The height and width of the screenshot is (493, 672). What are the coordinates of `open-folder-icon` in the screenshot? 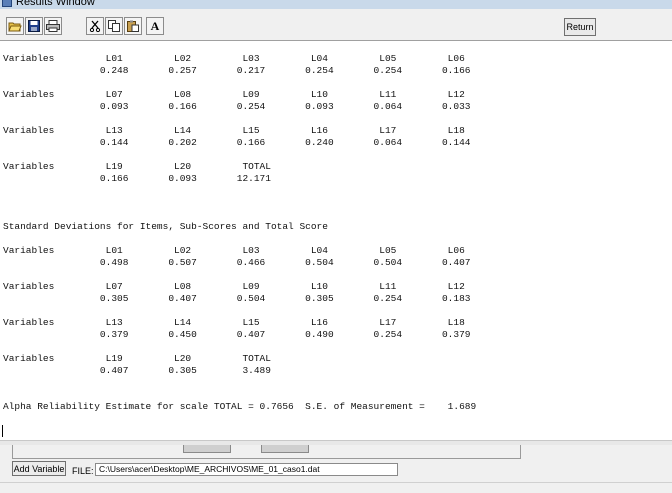 It's located at (15, 26).